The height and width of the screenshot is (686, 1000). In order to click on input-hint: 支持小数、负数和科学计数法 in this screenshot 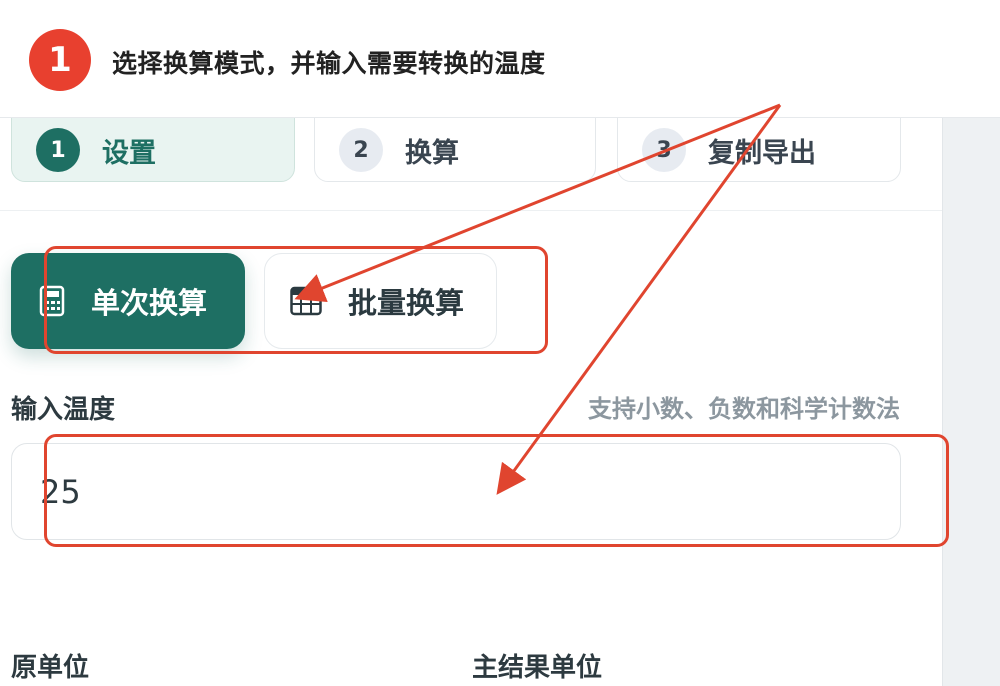, I will do `click(744, 409)`.